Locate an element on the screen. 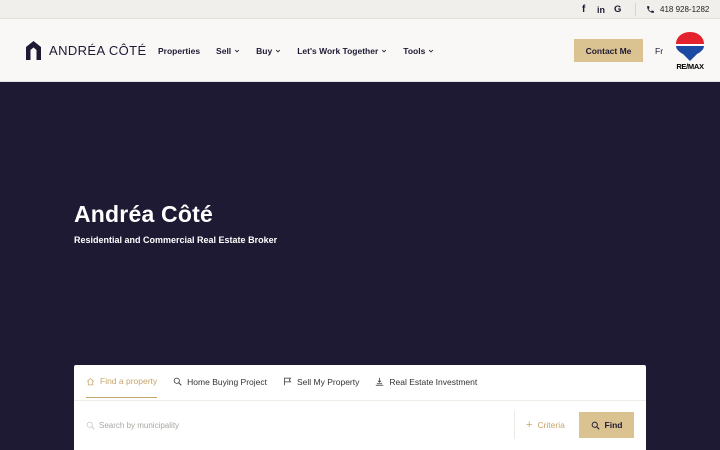 This screenshot has height=450, width=720. top-bar: f in G 418 928-1282 is located at coordinates (360, 9).